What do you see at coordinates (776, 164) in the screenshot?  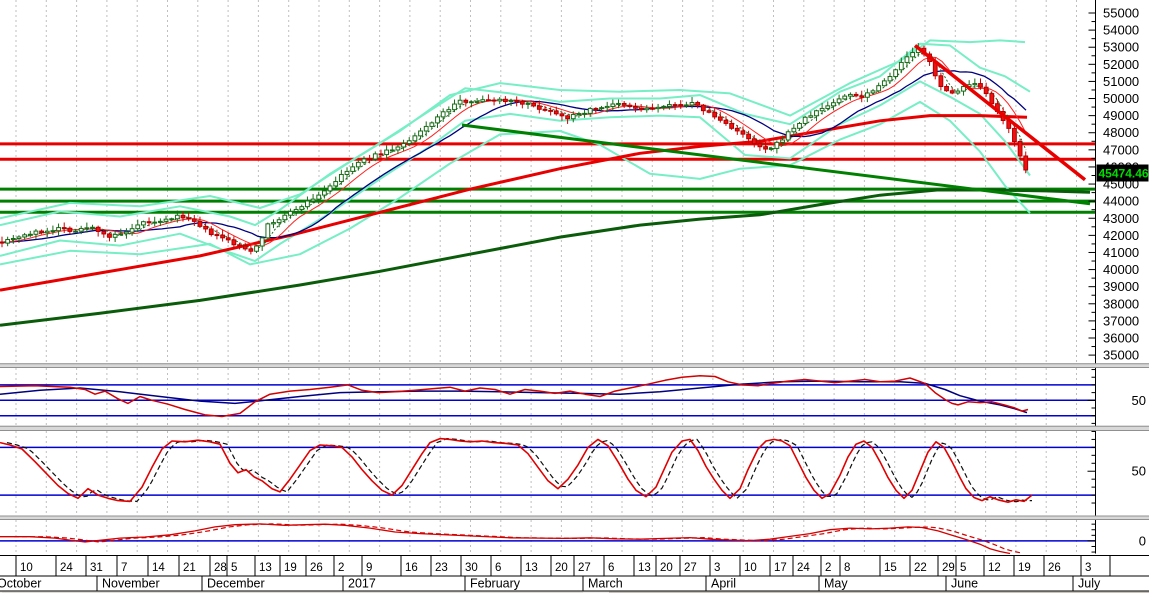 I see `green-downtrend-line` at bounding box center [776, 164].